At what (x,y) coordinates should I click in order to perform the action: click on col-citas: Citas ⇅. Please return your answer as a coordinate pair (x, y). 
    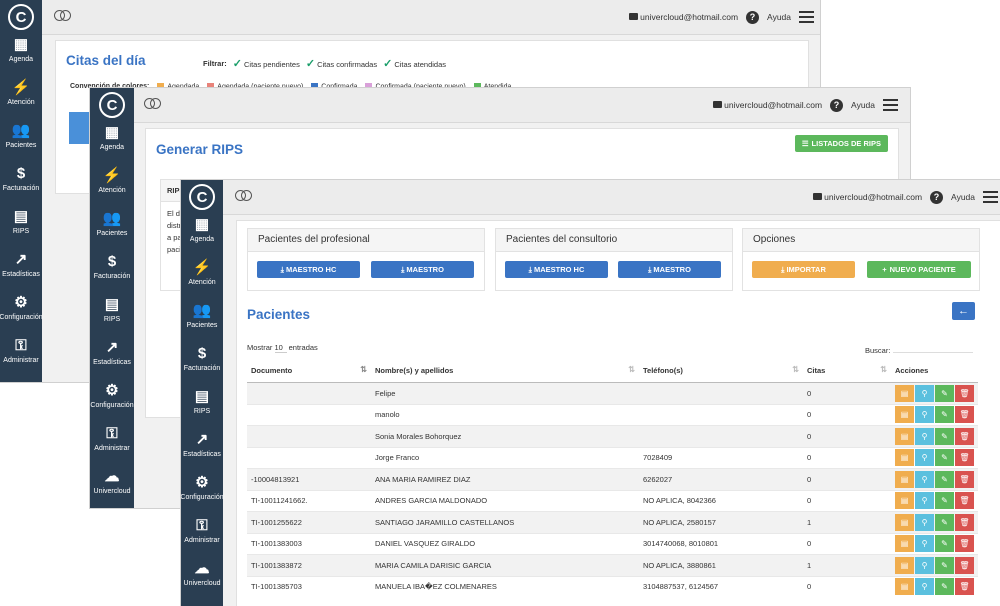
    Looking at the image, I should click on (847, 371).